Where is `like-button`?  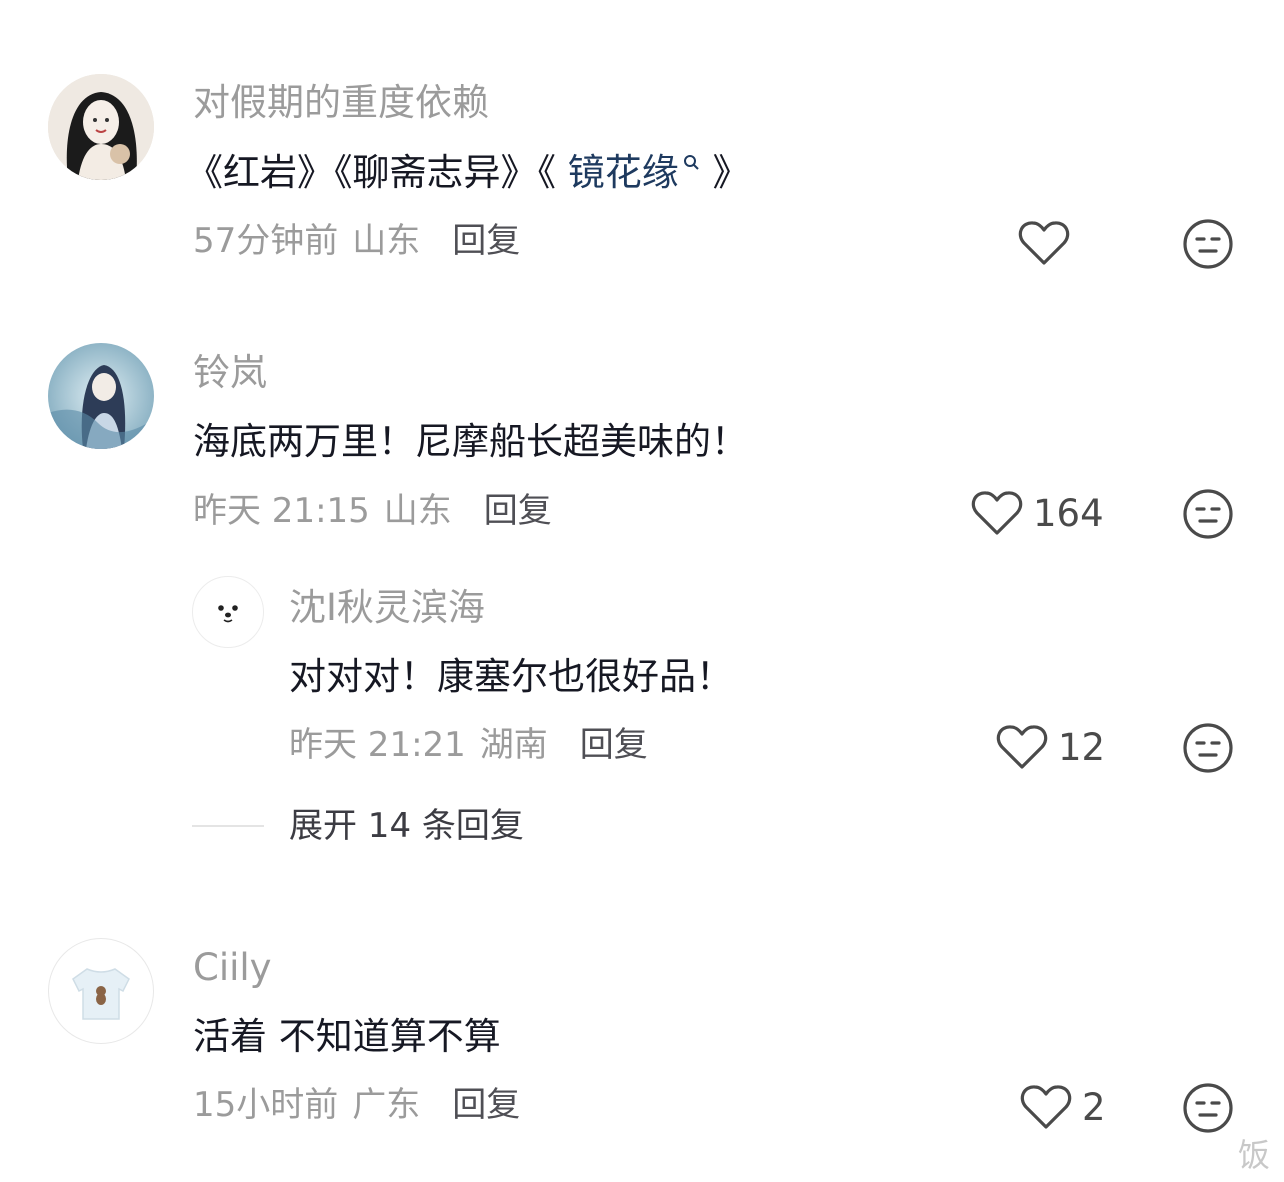
like-button is located at coordinates (1049, 243).